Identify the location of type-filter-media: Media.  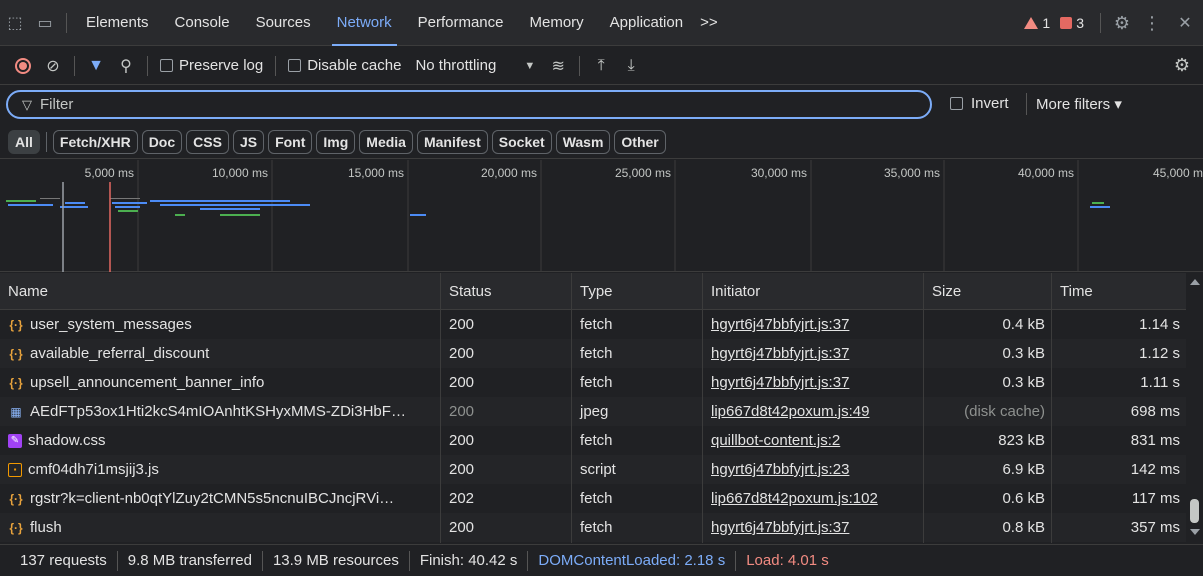
(386, 141).